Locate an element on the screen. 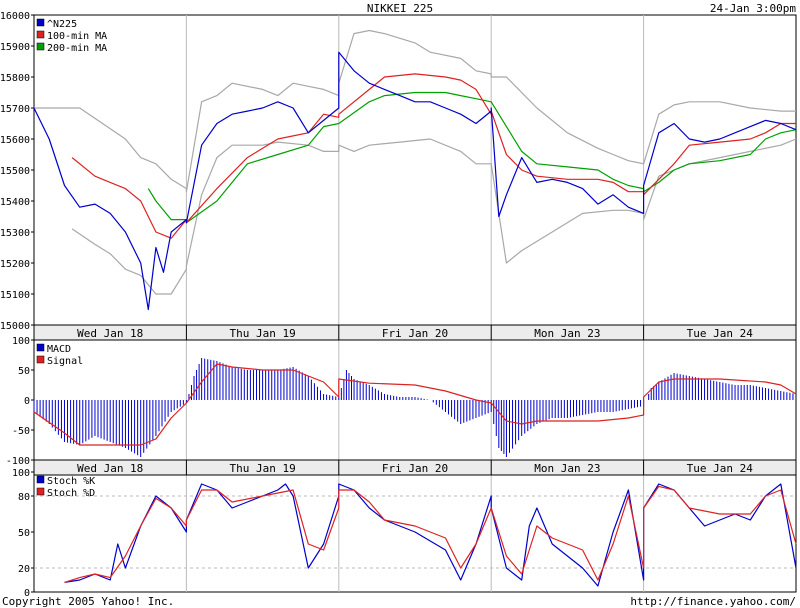  price-axis-tick-label: 15600 is located at coordinates (15, 140).